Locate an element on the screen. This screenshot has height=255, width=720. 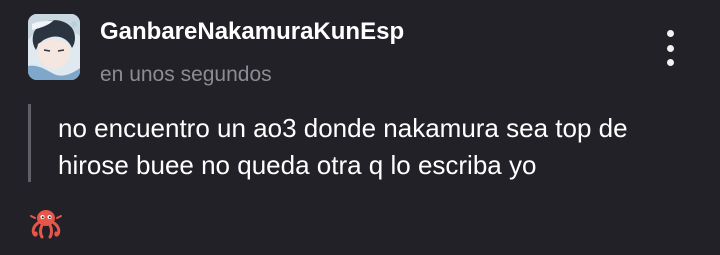
more-vertical-icon is located at coordinates (670, 48).